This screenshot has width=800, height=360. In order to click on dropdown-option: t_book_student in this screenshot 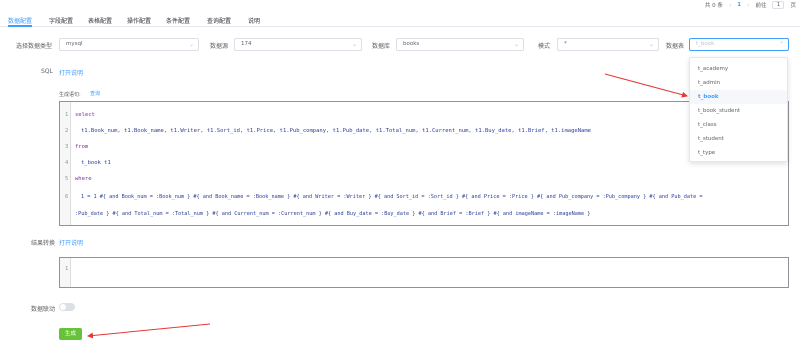, I will do `click(738, 111)`.